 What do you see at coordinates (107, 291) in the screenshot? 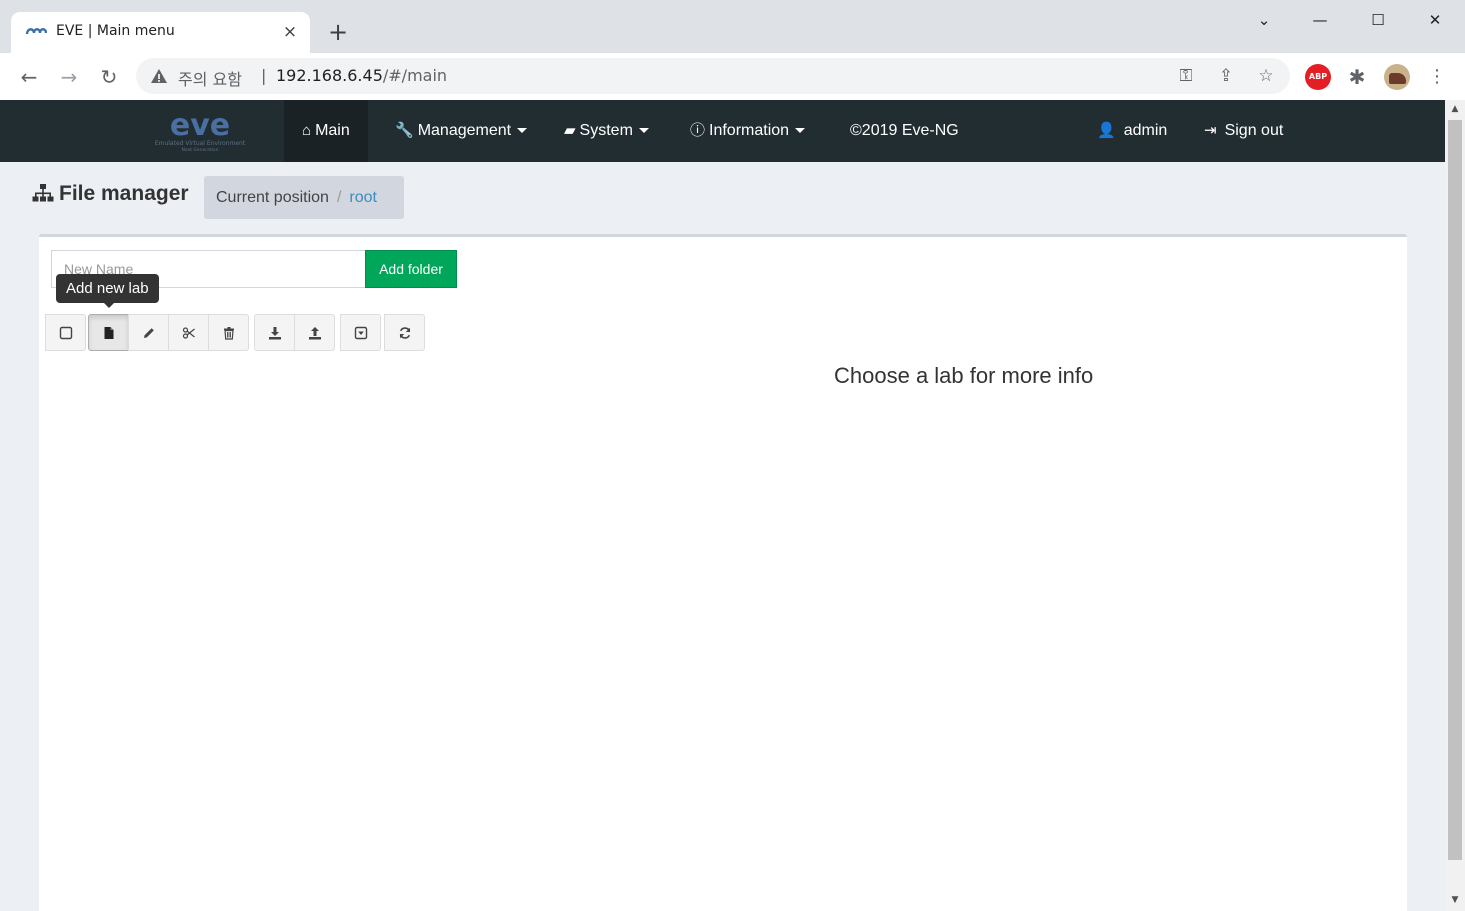
I see `tooltip: Add new lab` at bounding box center [107, 291].